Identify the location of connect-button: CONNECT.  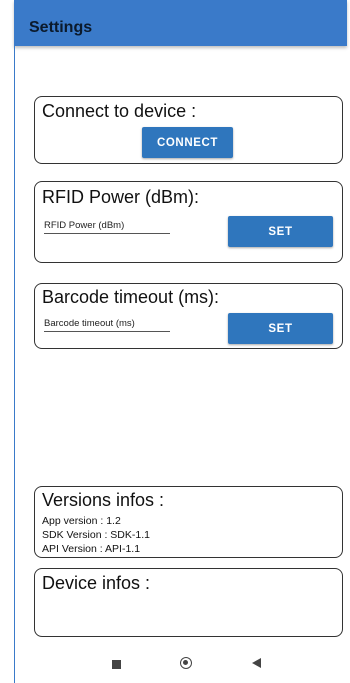
(187, 142).